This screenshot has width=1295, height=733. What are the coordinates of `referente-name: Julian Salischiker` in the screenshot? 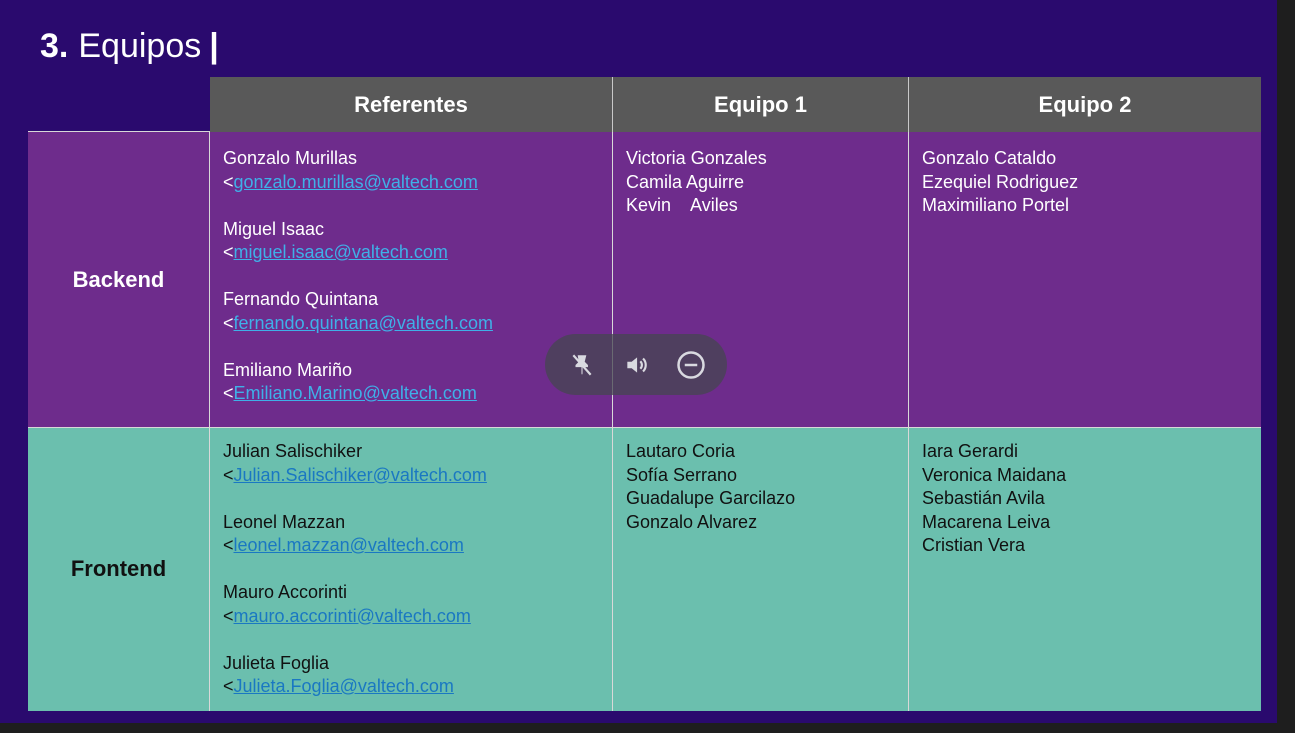 It's located at (293, 451).